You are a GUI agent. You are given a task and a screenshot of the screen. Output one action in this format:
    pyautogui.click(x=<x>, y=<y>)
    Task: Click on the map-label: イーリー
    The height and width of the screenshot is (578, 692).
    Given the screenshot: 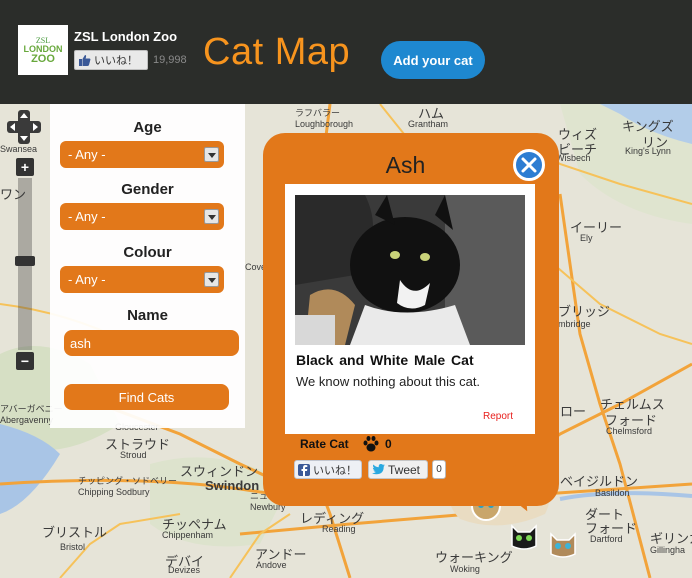 What is the action you would take?
    pyautogui.click(x=596, y=227)
    